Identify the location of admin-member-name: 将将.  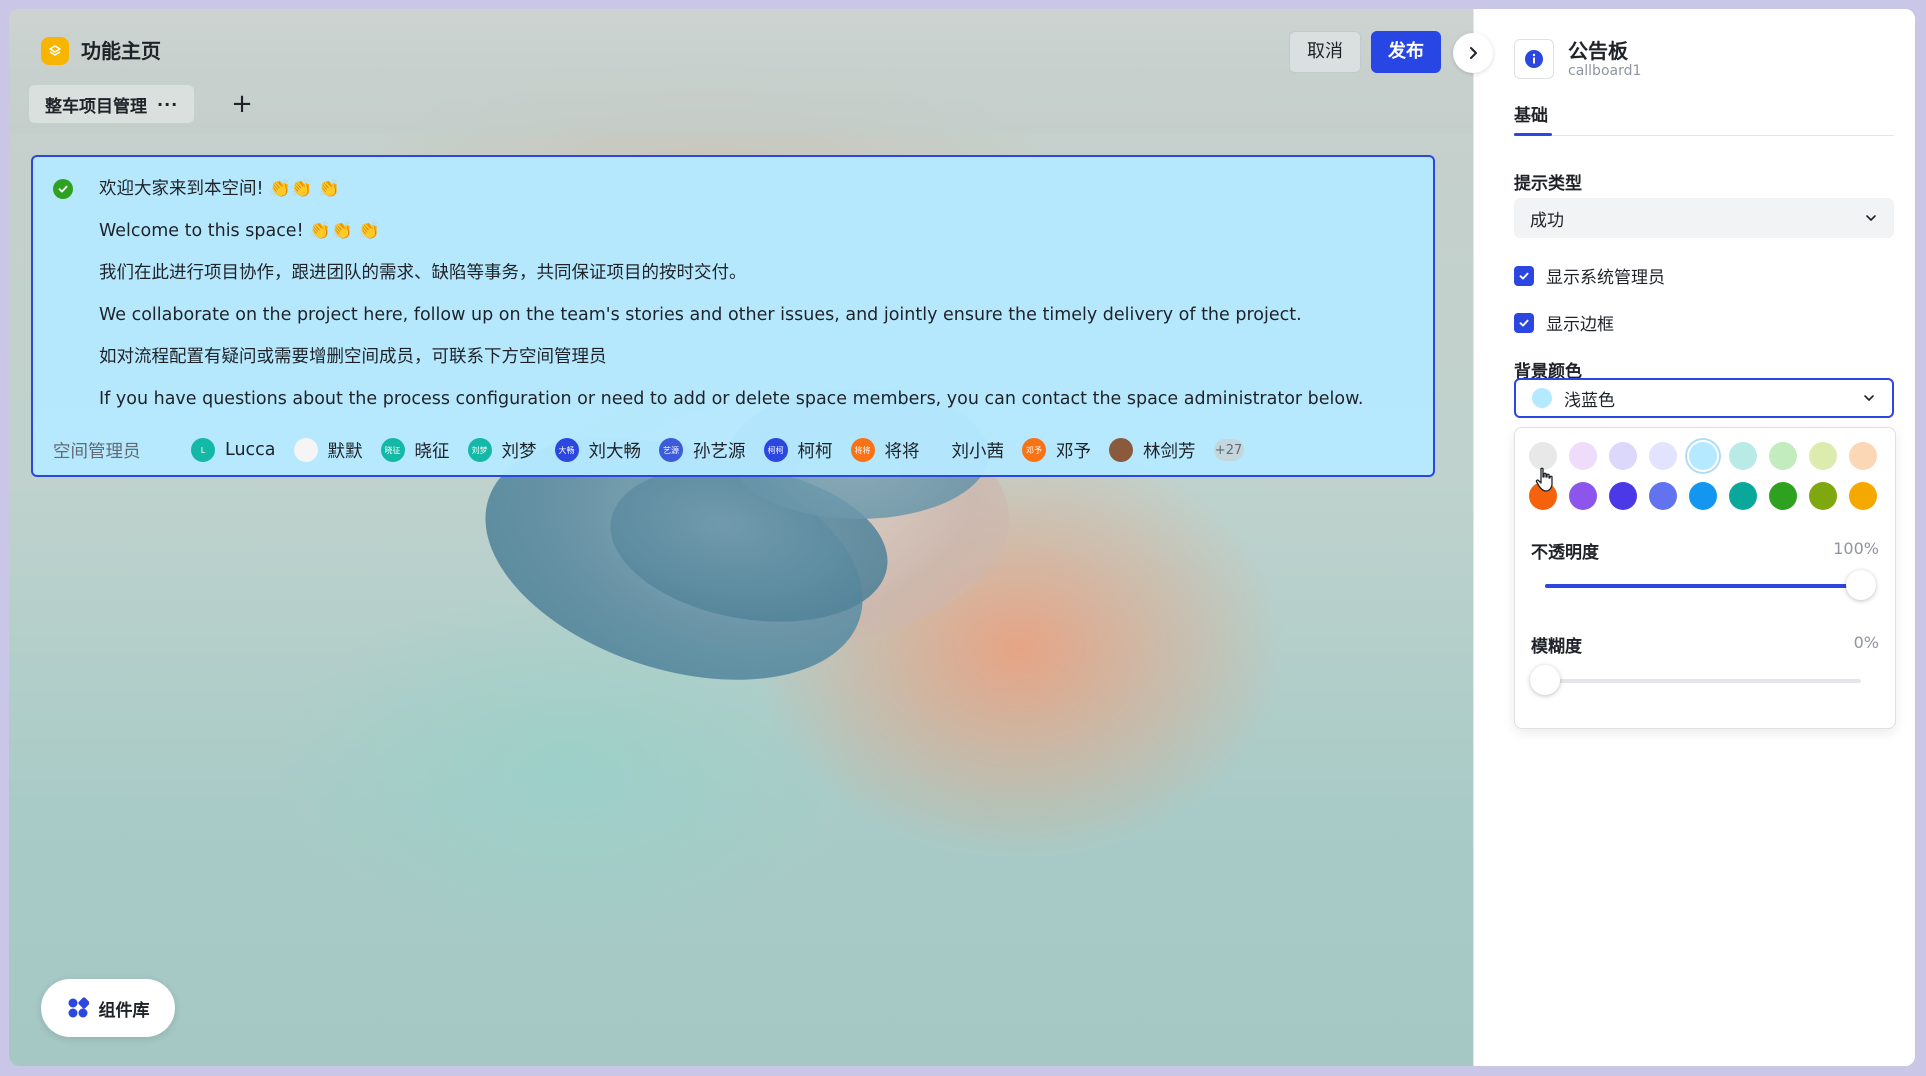
(902, 451).